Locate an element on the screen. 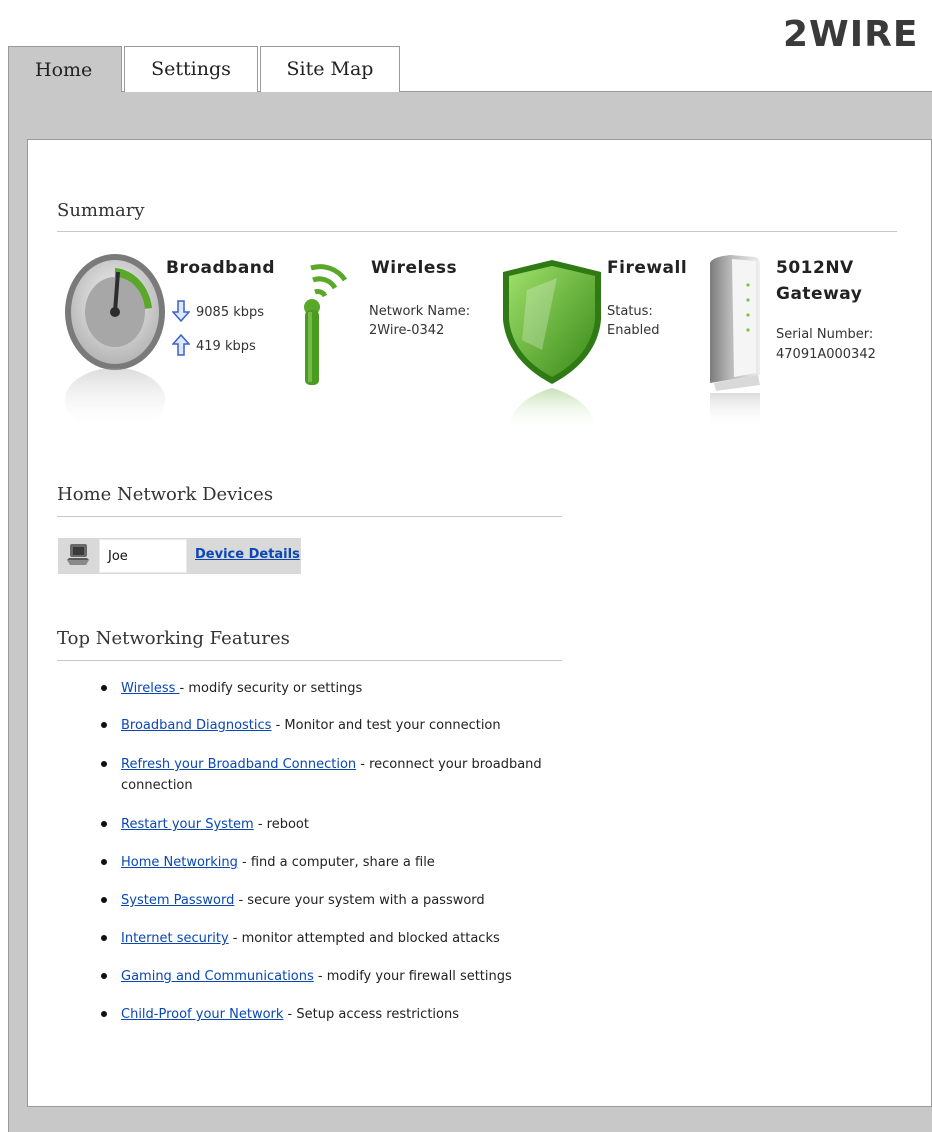 The height and width of the screenshot is (1132, 932). device-row: Joe Device Details is located at coordinates (179, 556).